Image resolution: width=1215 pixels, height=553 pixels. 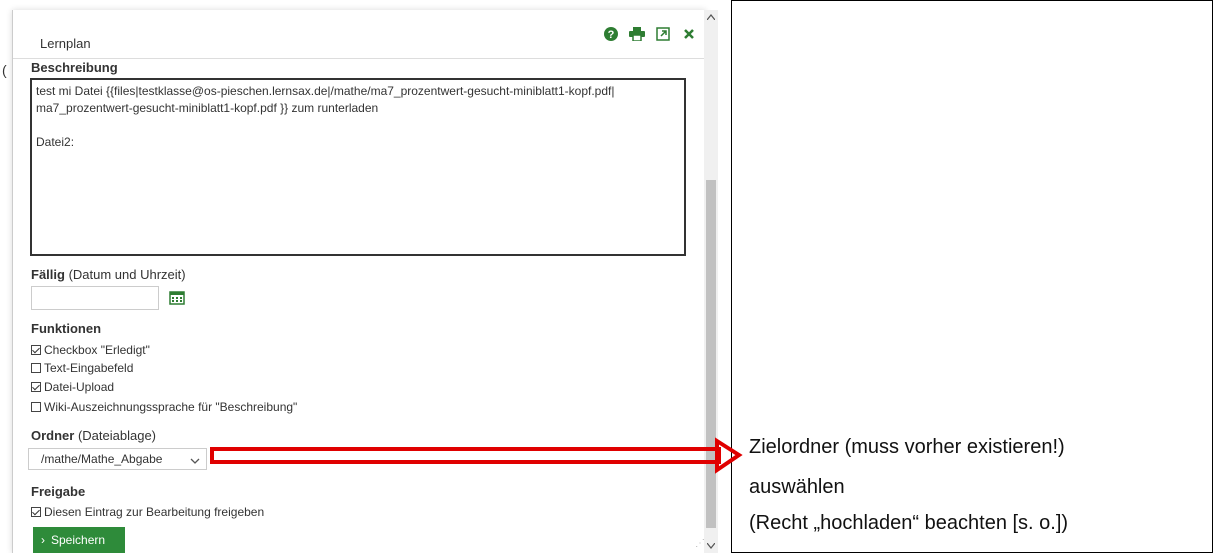 What do you see at coordinates (476, 455) in the screenshot?
I see `annotation-arrow` at bounding box center [476, 455].